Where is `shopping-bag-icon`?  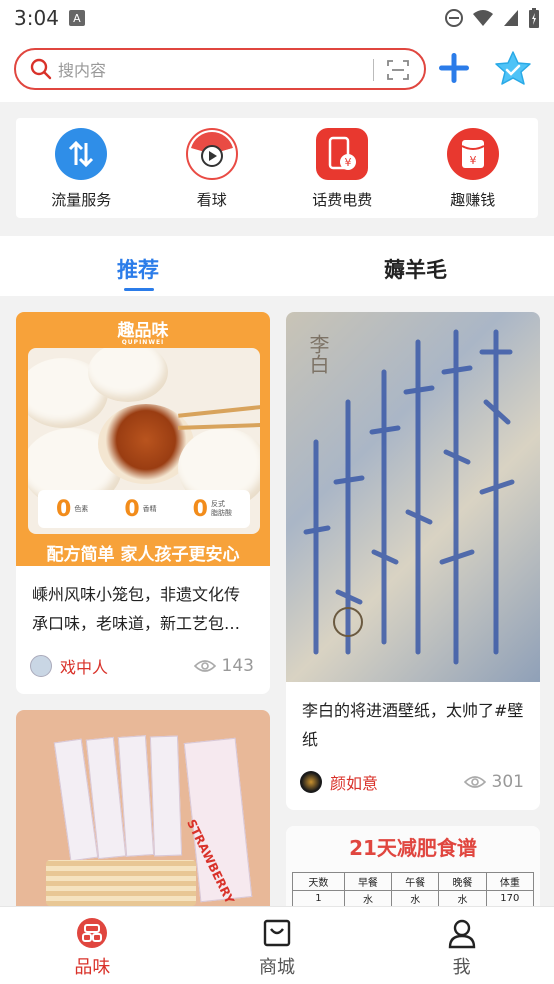
shopping-bag-icon is located at coordinates (277, 933).